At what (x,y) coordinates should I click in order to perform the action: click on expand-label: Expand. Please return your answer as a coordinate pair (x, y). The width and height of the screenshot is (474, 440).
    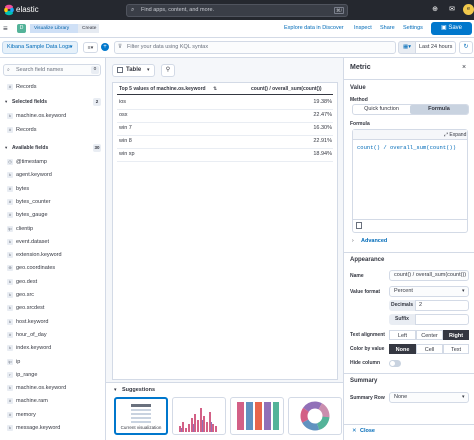
    Looking at the image, I should click on (458, 135).